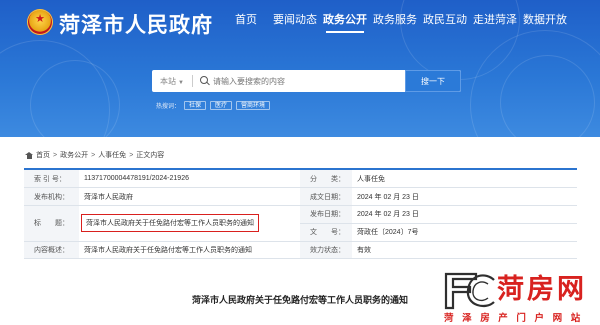 Image resolution: width=600 pixels, height=325 pixels. What do you see at coordinates (545, 22) in the screenshot?
I see `nav-item-open-data: 数据开放` at bounding box center [545, 22].